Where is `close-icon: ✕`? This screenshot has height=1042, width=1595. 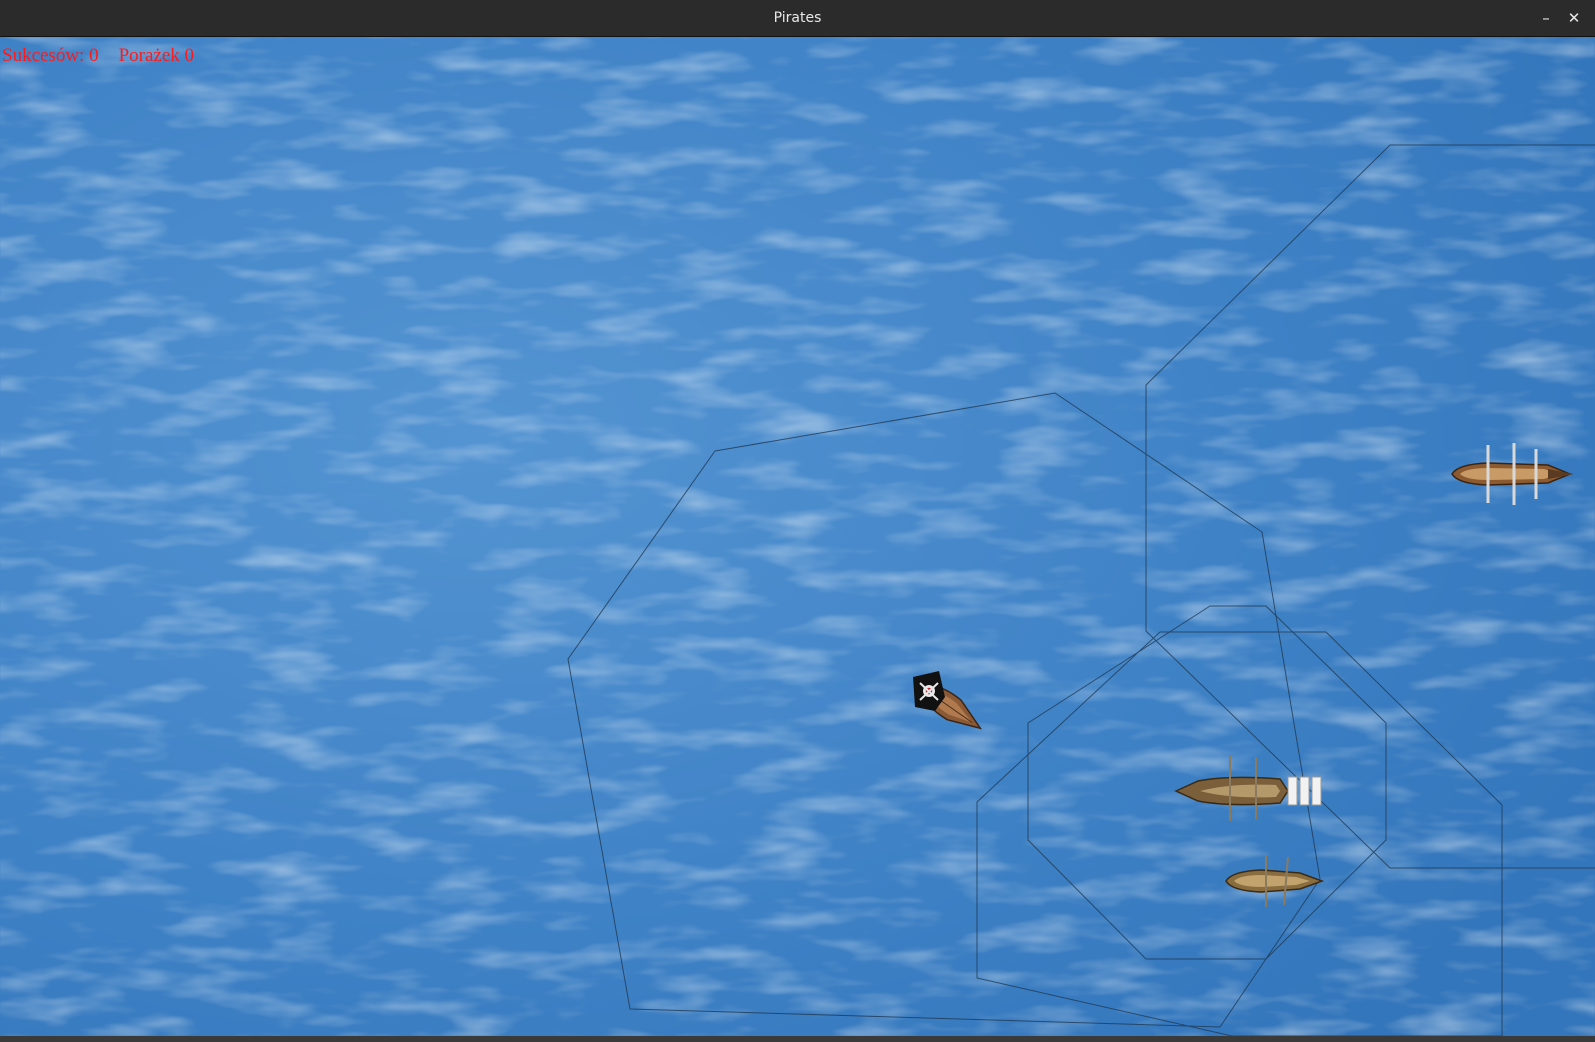 close-icon: ✕ is located at coordinates (1574, 18).